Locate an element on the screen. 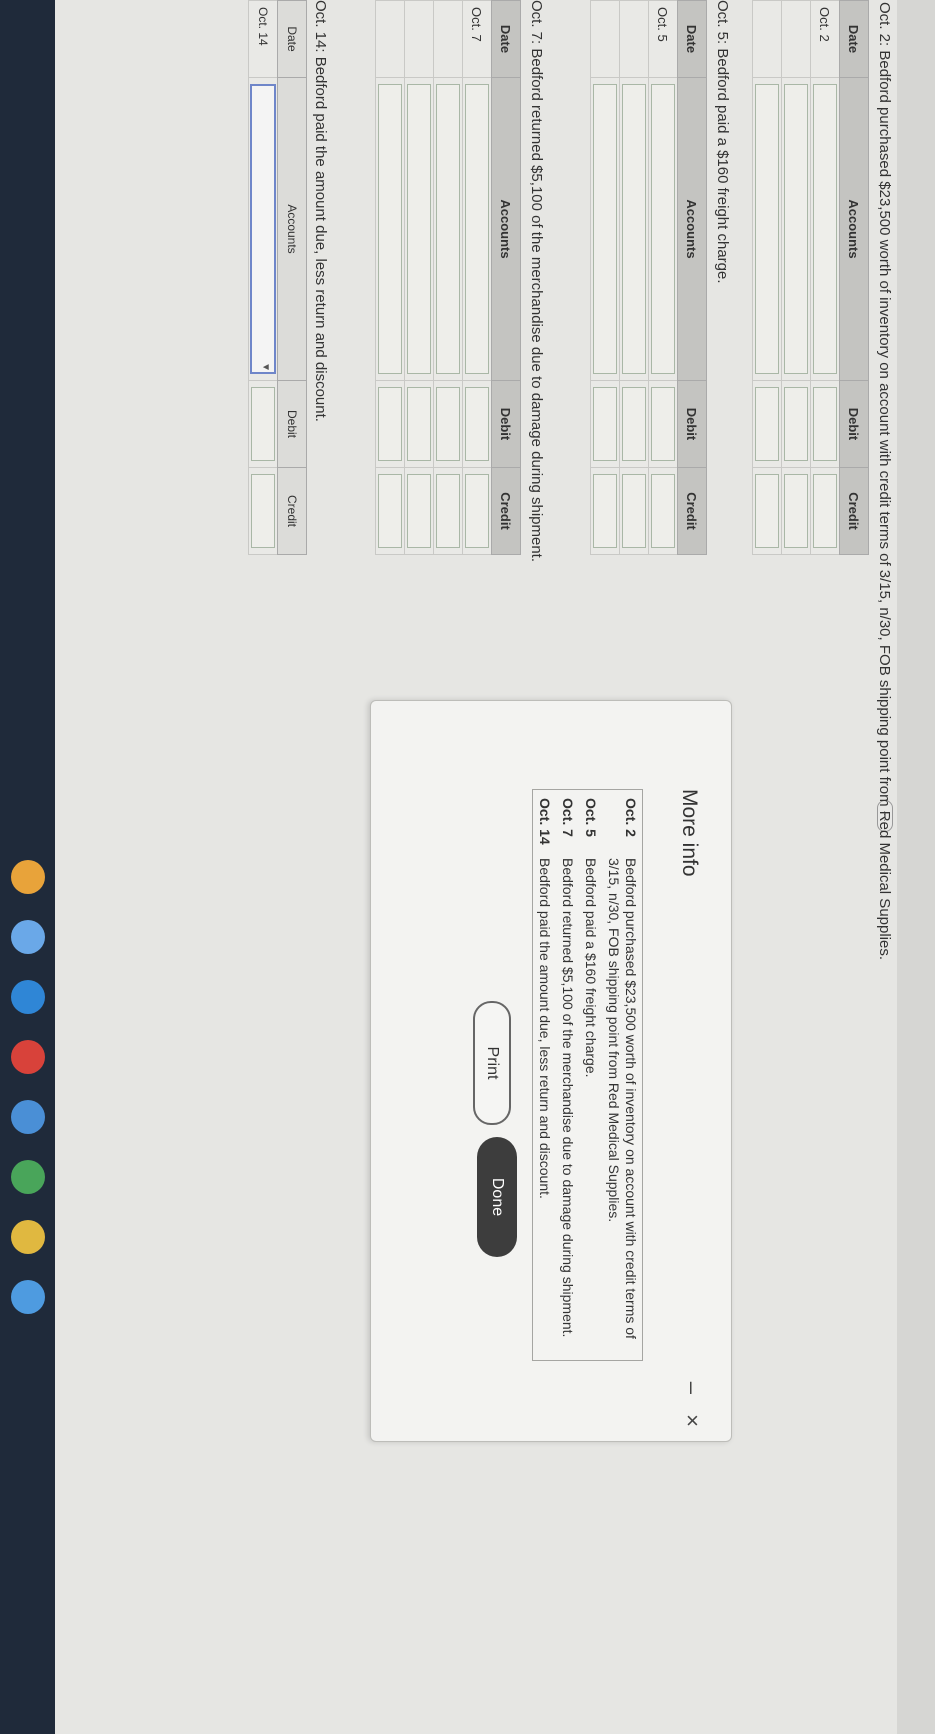 This screenshot has width=935, height=1734. journal-table-oct14: Date Accounts Debit Credit Oct. 14 ▼ is located at coordinates (277, 277).